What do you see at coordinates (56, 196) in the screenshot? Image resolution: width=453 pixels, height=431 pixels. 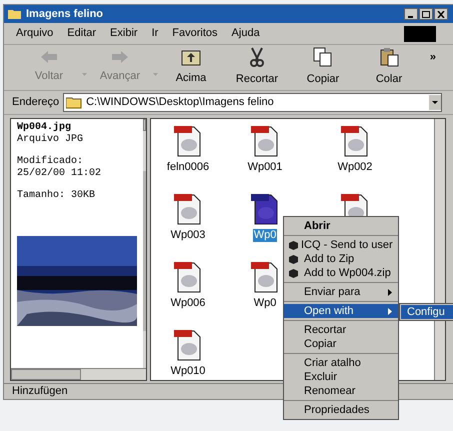 I see `file-size: Tamanho: 30KB` at bounding box center [56, 196].